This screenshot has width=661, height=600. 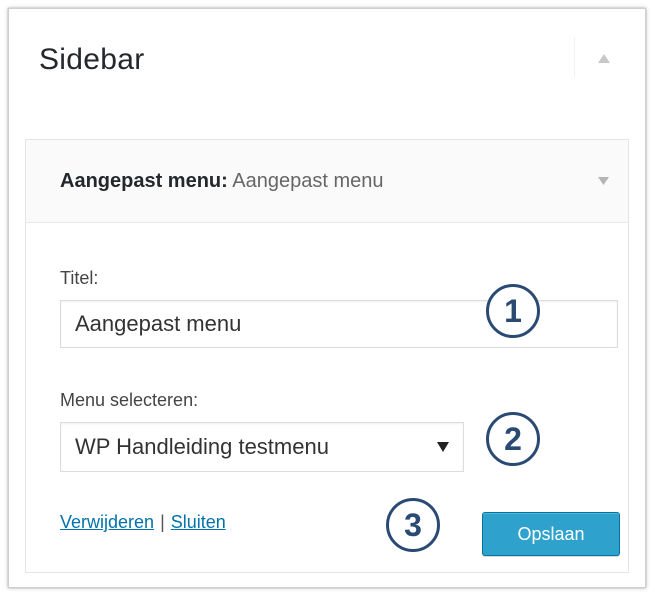 I want to click on dropdown-arrow-icon, so click(x=443, y=447).